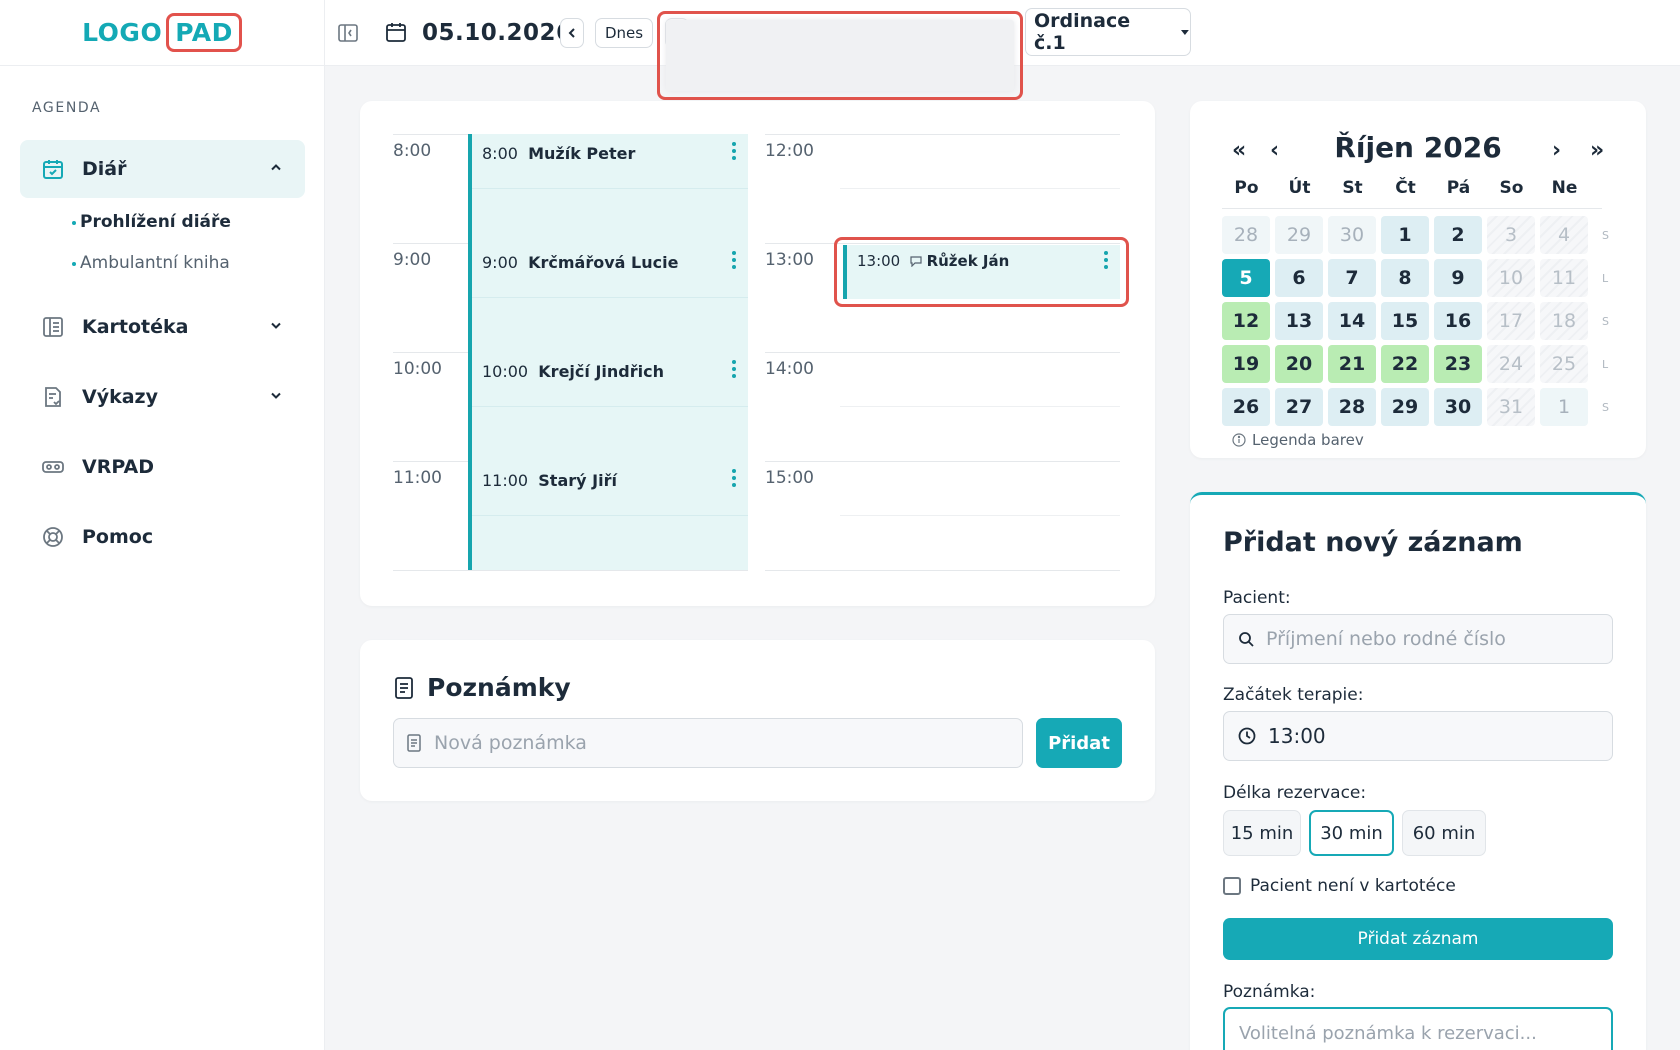 This screenshot has height=1050, width=1680. I want to click on calendar-day: 31, so click(1511, 407).